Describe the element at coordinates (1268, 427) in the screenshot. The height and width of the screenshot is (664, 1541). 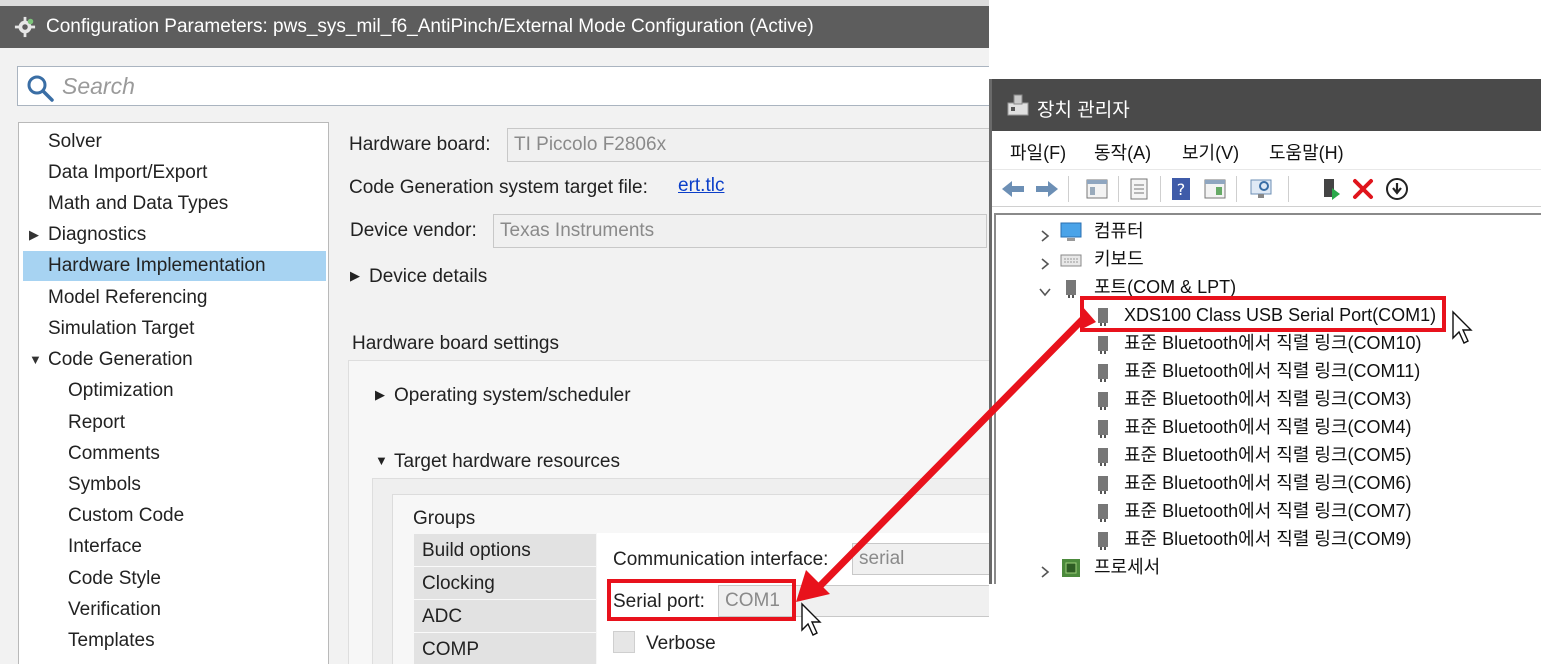
I see `port-item-bluetooth-com4: 표준 Bluetooth에서 직렬 링크(COM4)` at that location.